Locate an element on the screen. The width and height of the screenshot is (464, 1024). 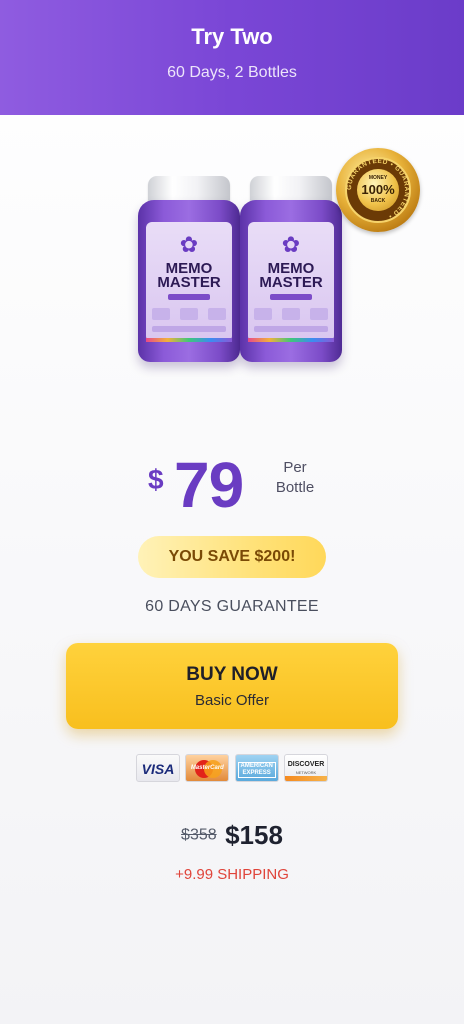
original-price: $358 is located at coordinates (199, 835).